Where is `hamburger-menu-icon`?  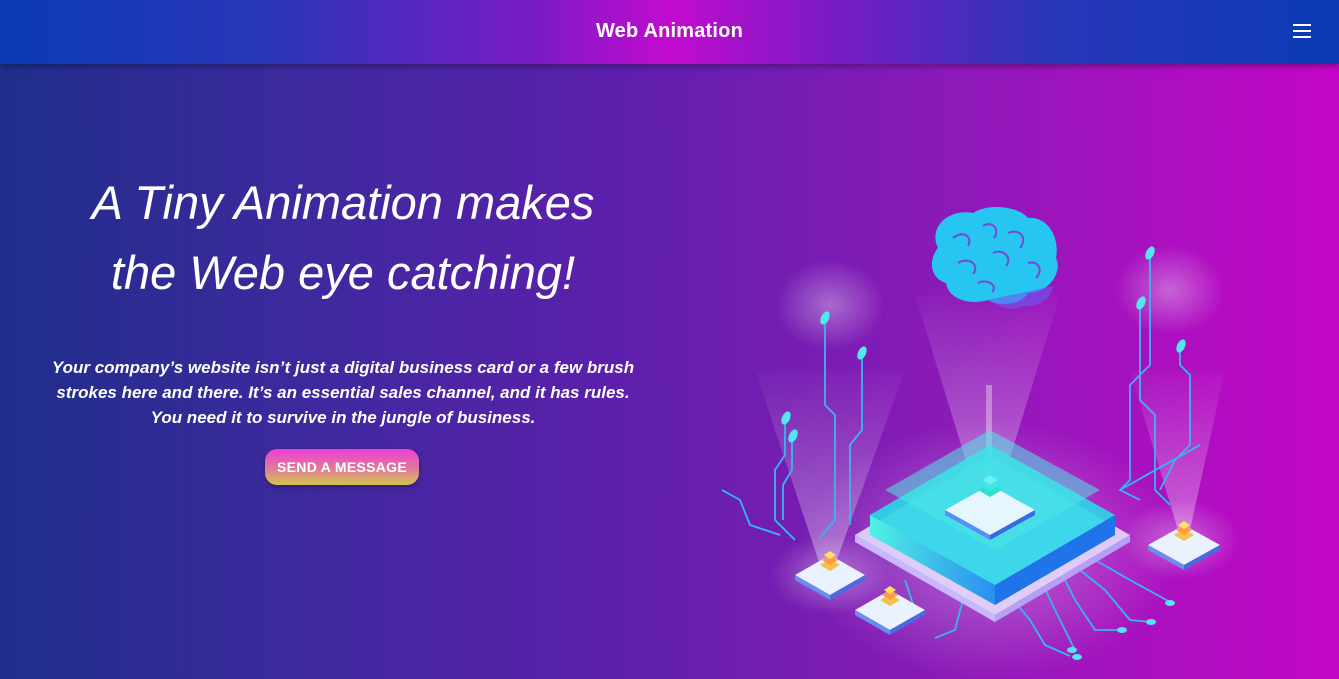 hamburger-menu-icon is located at coordinates (1303, 31).